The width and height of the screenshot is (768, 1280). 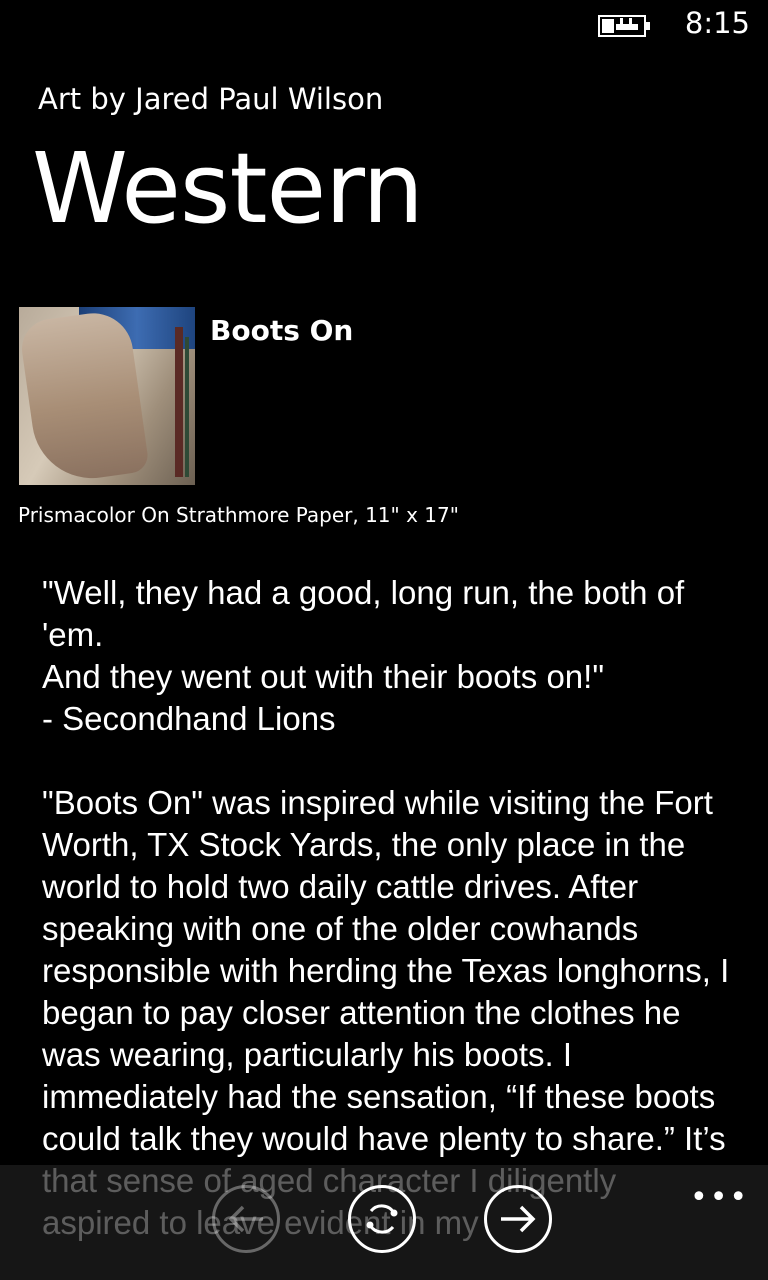 I want to click on forward-arrow-icon, so click(x=518, y=1219).